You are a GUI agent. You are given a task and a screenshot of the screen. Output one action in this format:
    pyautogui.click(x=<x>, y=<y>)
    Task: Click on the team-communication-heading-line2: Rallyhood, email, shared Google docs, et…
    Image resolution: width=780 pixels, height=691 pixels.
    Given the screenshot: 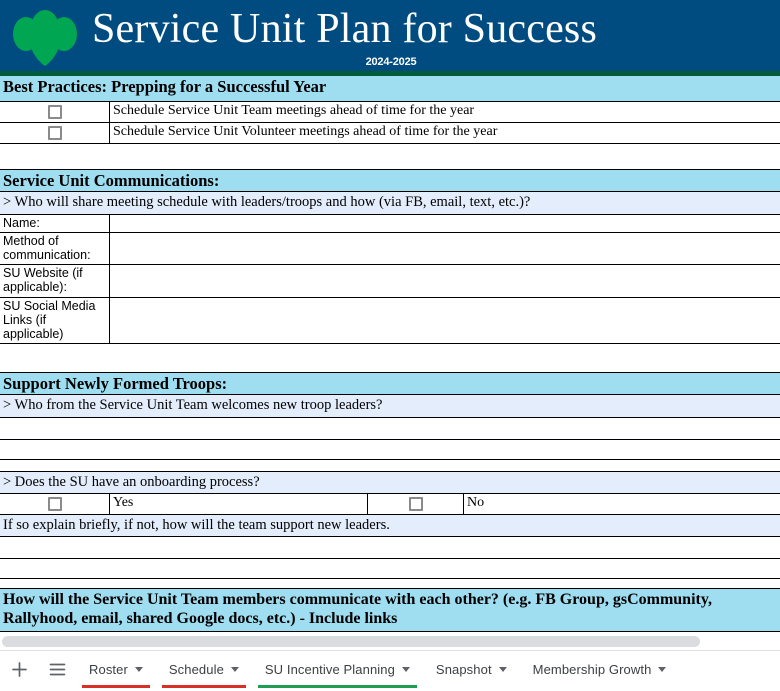 What is the action you would take?
    pyautogui.click(x=200, y=618)
    